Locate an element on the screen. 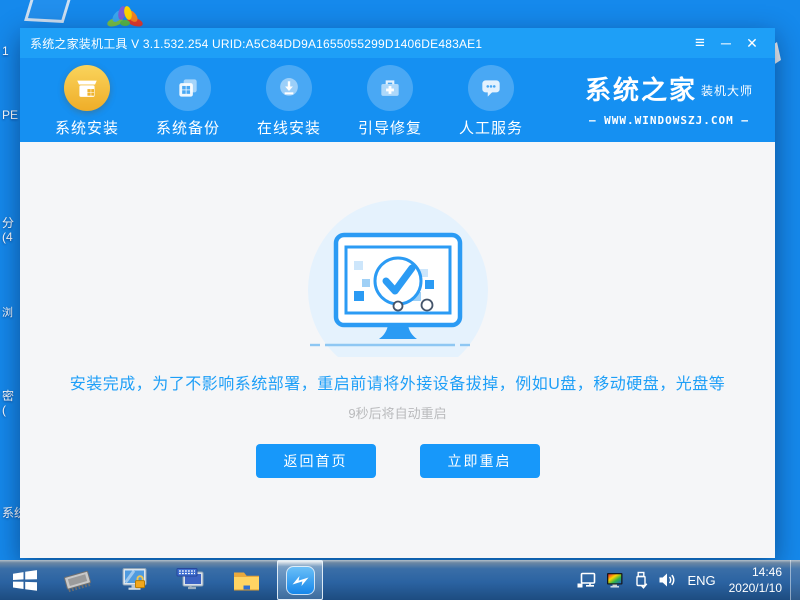 Image resolution: width=800 pixels, height=600 pixels. desktop-monitor-icon is located at coordinates (48, 12).